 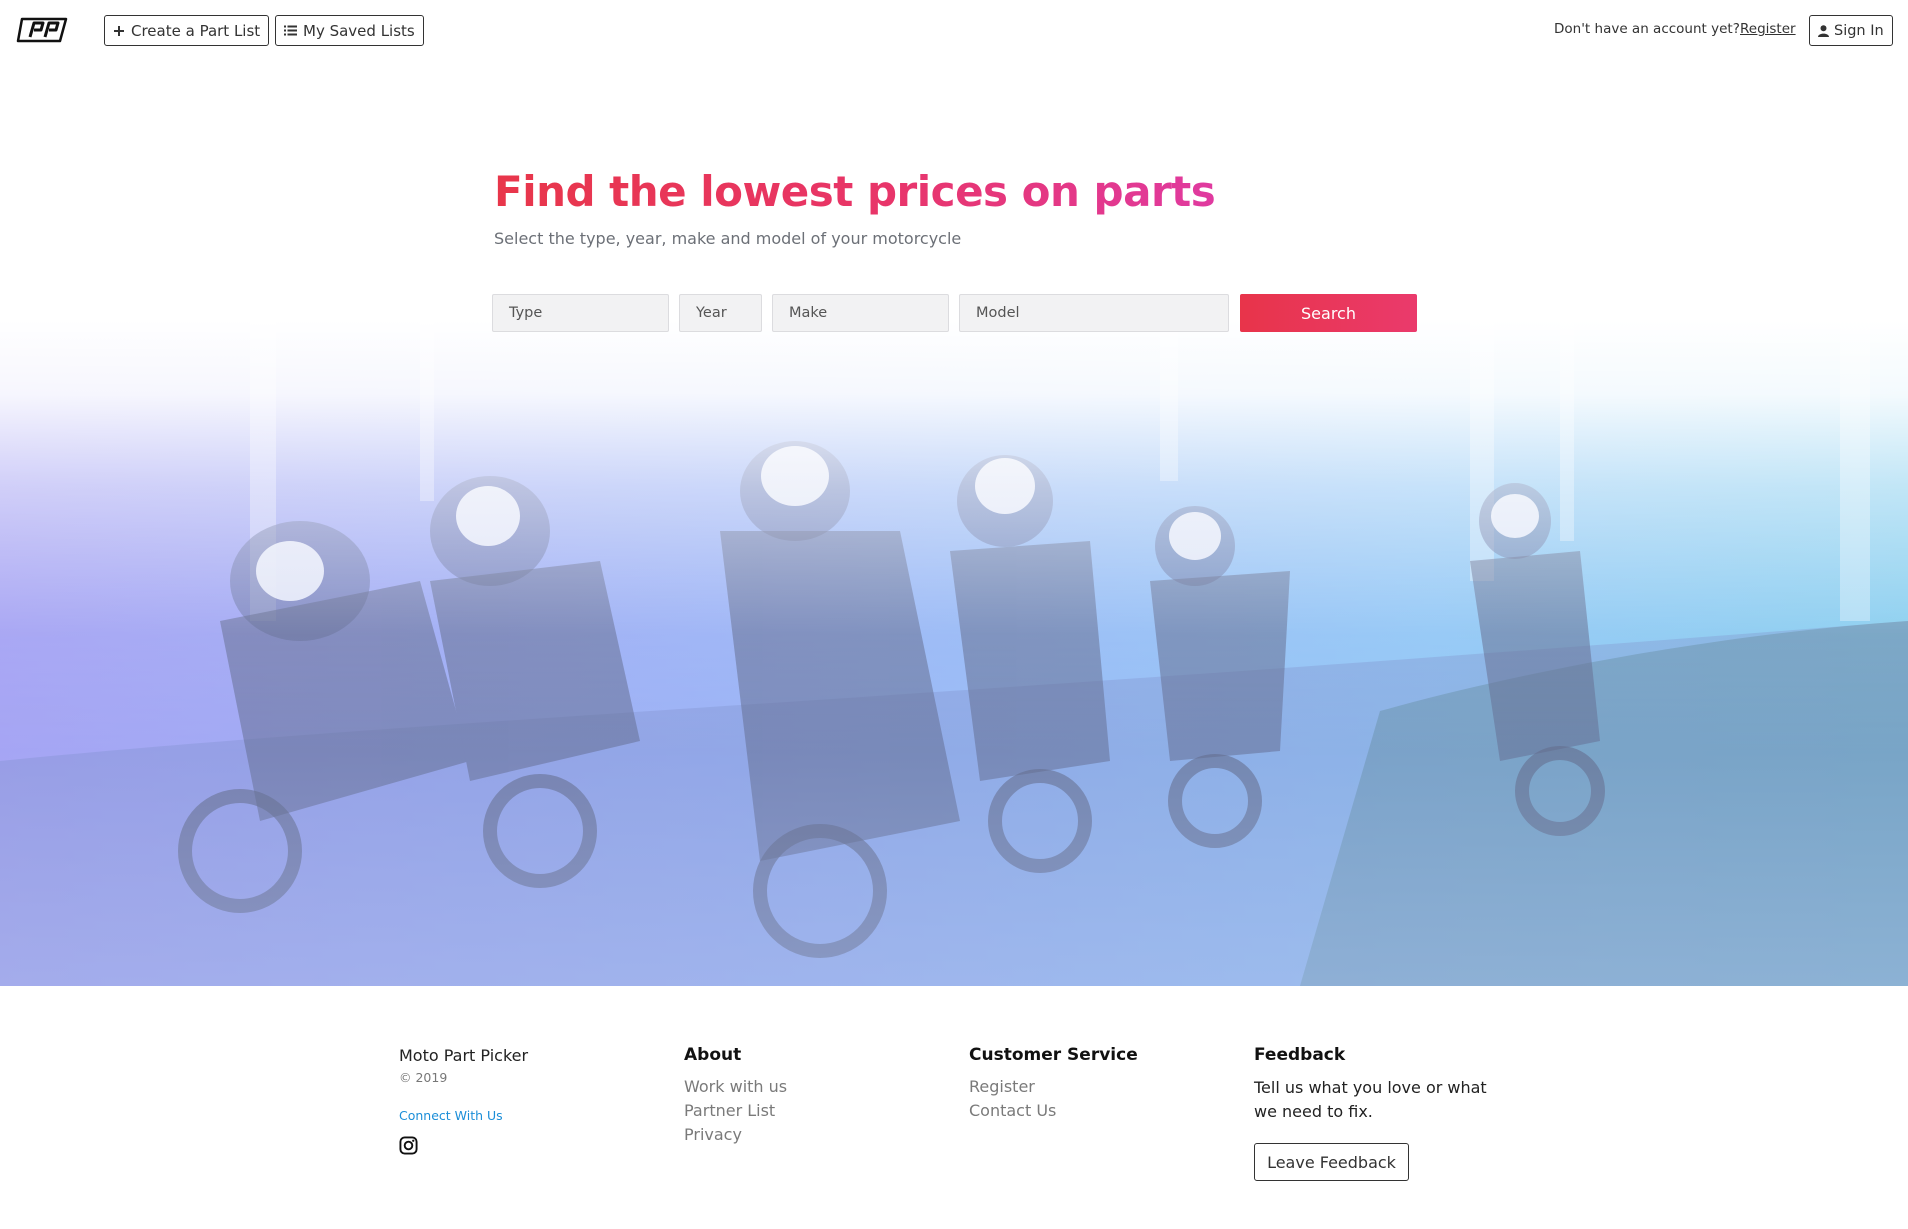 I want to click on sign-in-label: Sign In, so click(x=1859, y=30).